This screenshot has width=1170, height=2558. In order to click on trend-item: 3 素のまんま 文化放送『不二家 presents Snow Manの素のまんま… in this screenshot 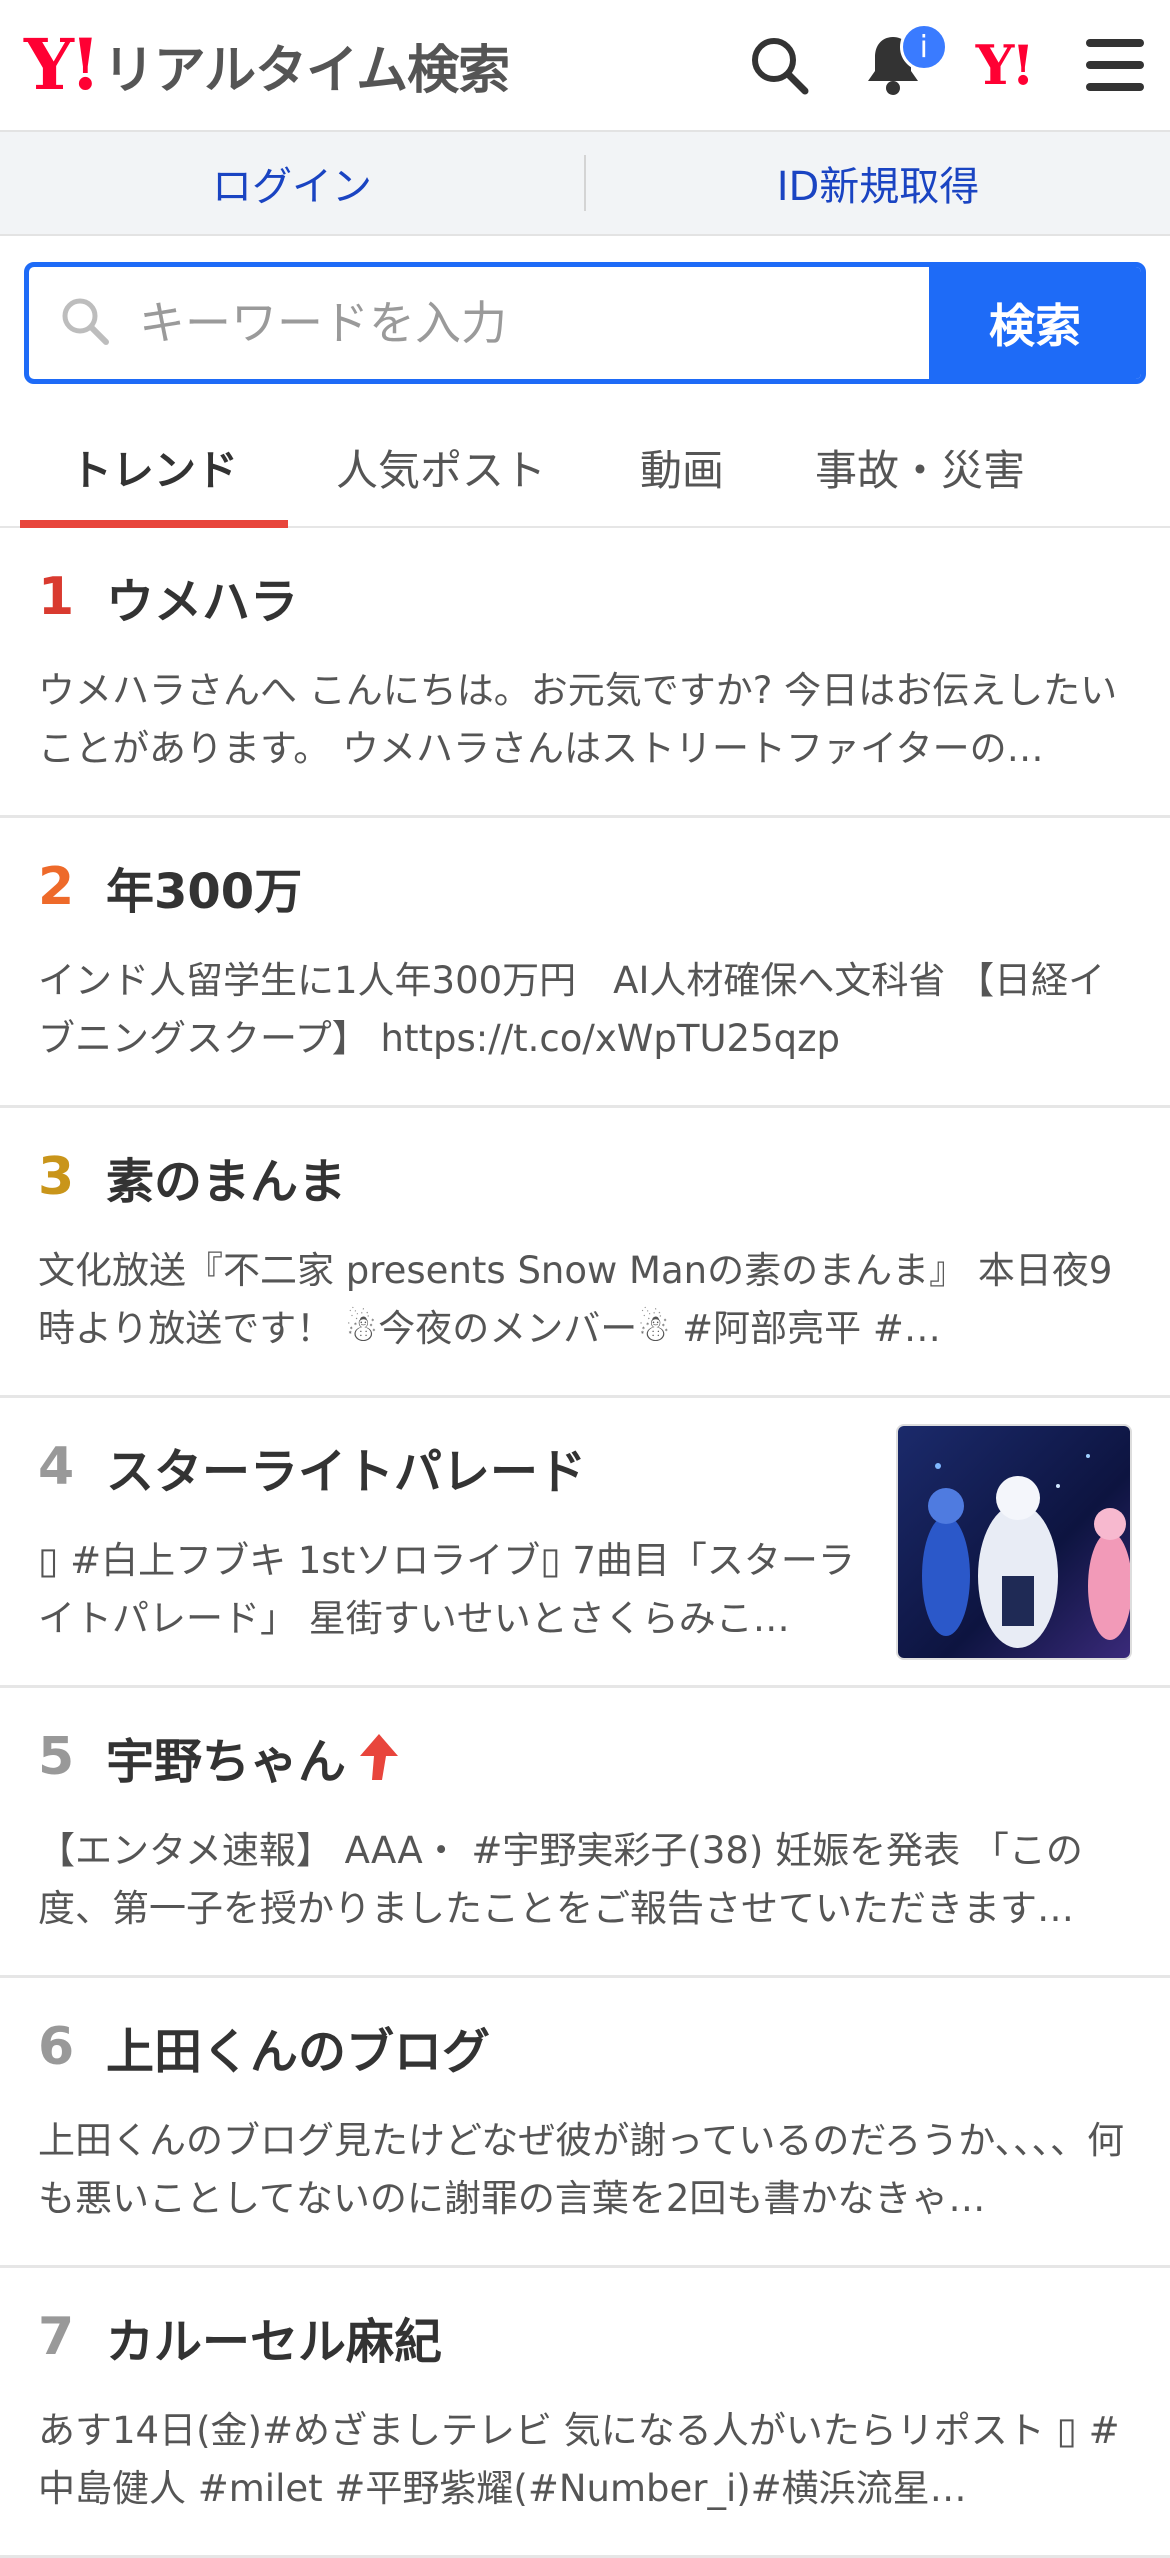, I will do `click(585, 1253)`.